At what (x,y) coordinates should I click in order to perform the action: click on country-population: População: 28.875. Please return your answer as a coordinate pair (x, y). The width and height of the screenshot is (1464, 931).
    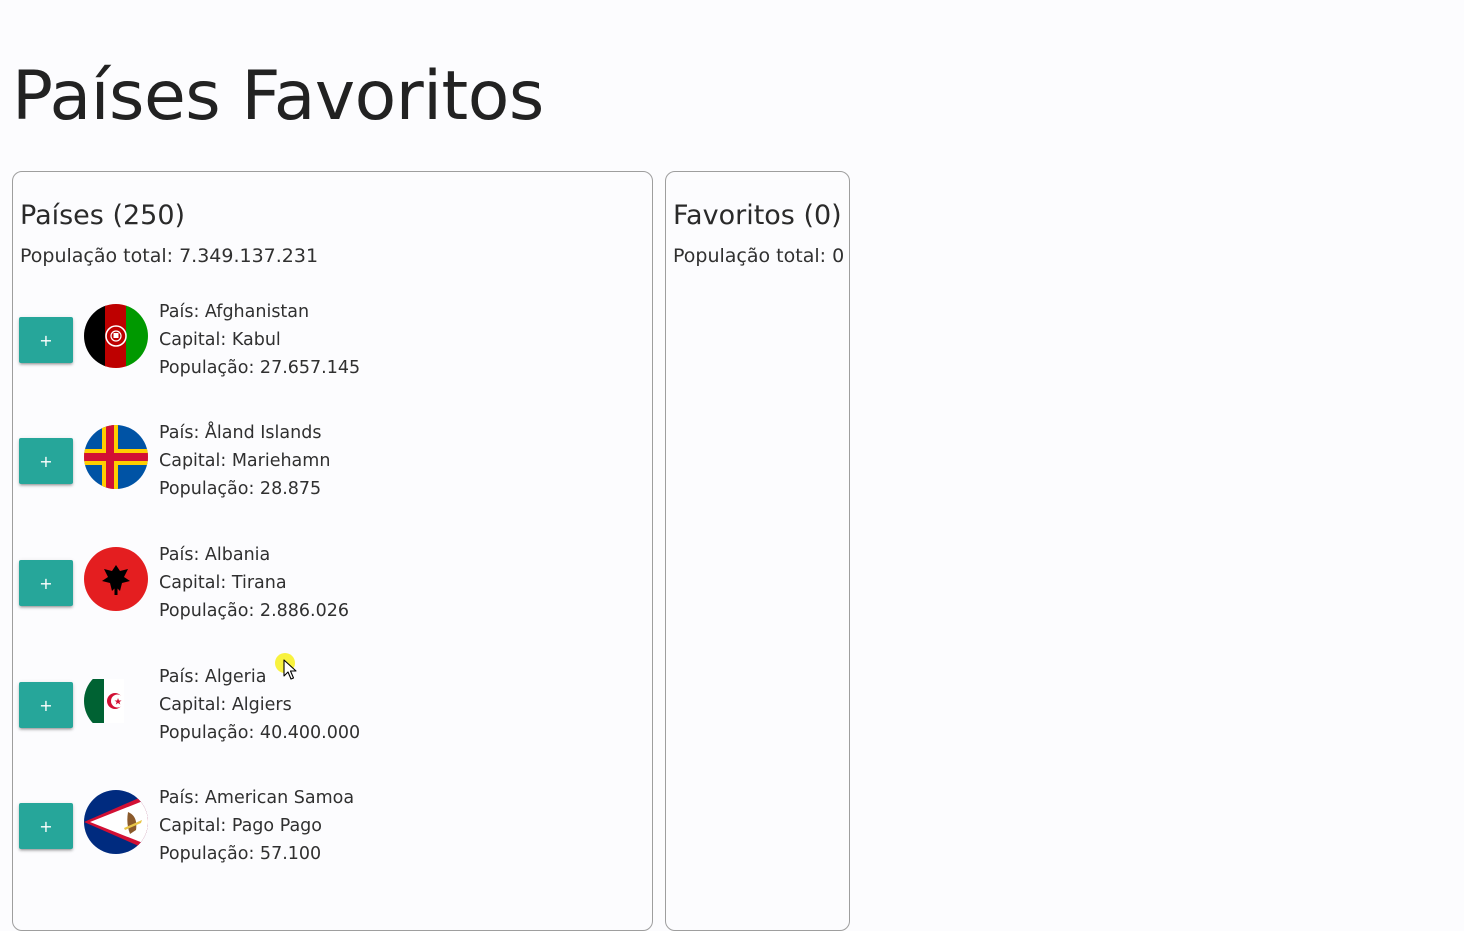
    Looking at the image, I should click on (240, 489).